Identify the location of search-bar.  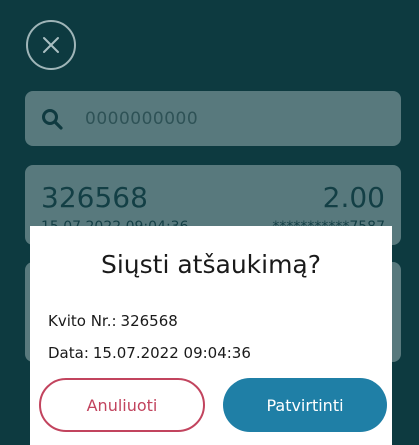
(213, 118).